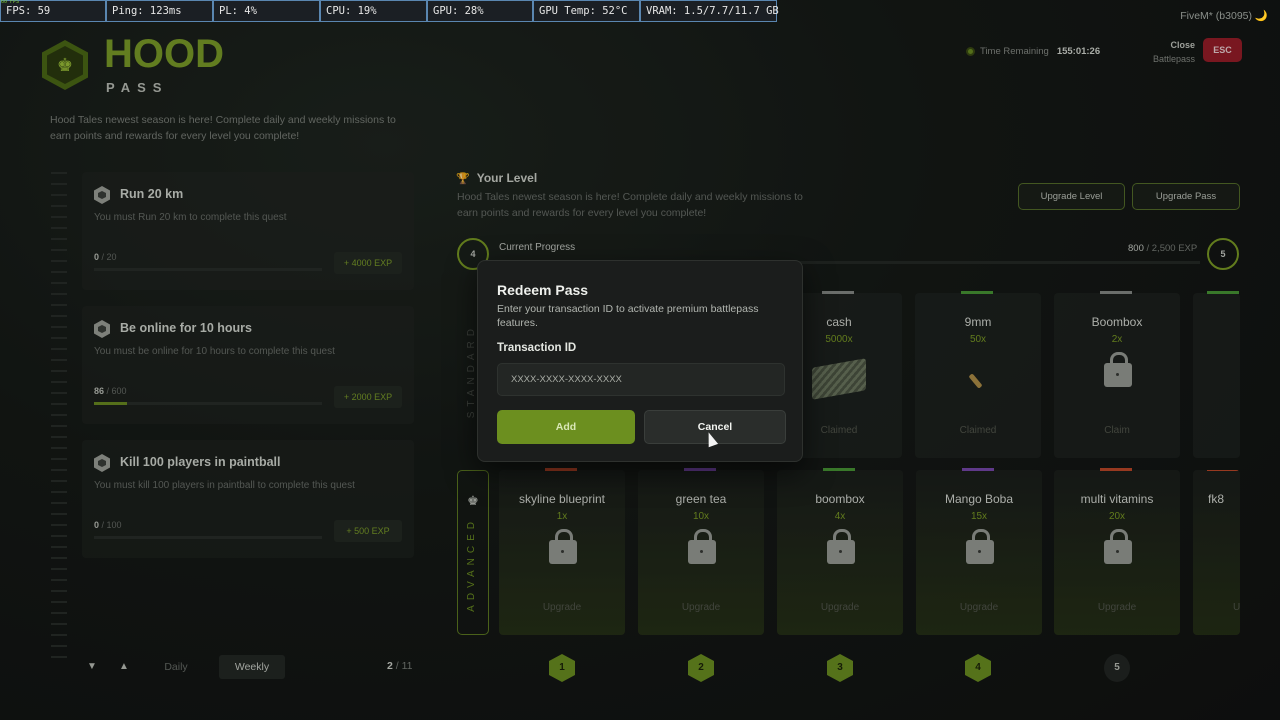 The height and width of the screenshot is (720, 1280). What do you see at coordinates (1224, 16) in the screenshot?
I see `client-build-label: FiveM* (b3095) 🌙` at bounding box center [1224, 16].